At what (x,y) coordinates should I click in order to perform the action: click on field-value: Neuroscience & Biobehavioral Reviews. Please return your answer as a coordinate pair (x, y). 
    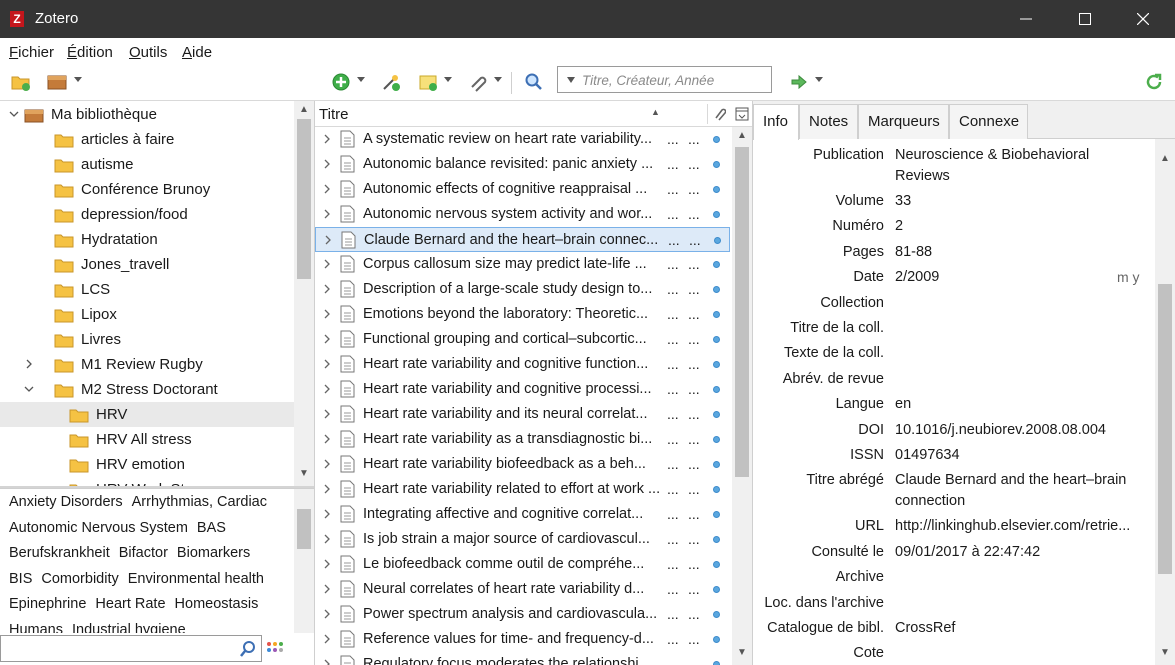
    Looking at the image, I should click on (1020, 166).